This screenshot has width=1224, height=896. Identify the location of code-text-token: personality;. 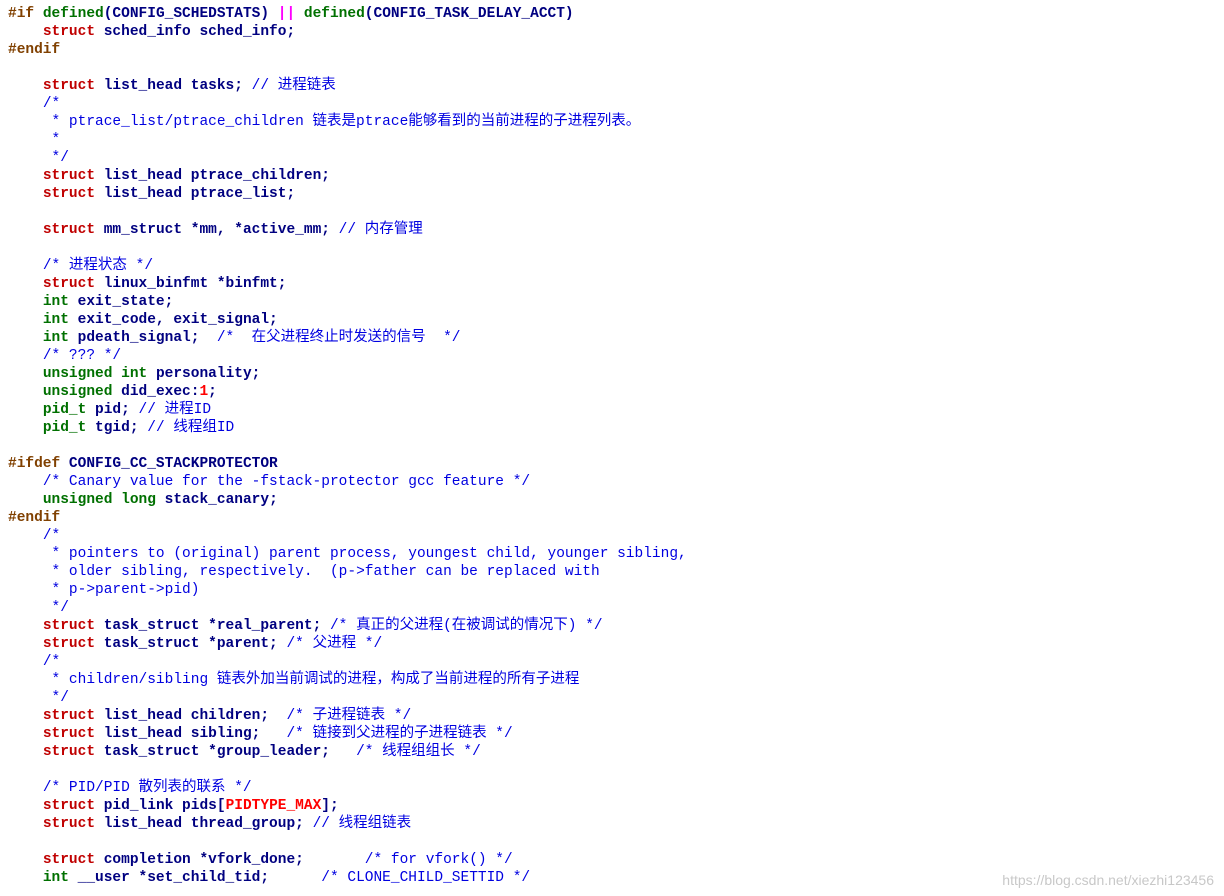
(204, 374).